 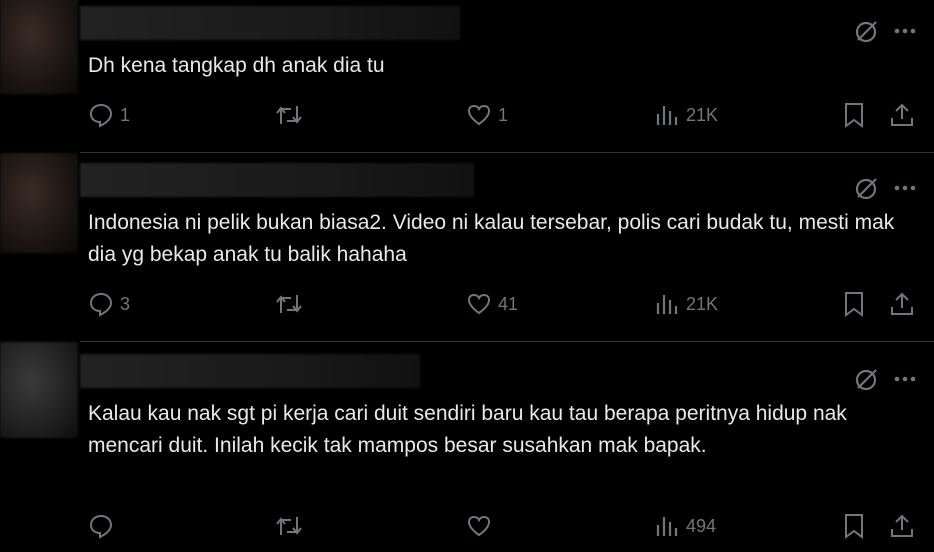 I want to click on reply-button, so click(x=104, y=526).